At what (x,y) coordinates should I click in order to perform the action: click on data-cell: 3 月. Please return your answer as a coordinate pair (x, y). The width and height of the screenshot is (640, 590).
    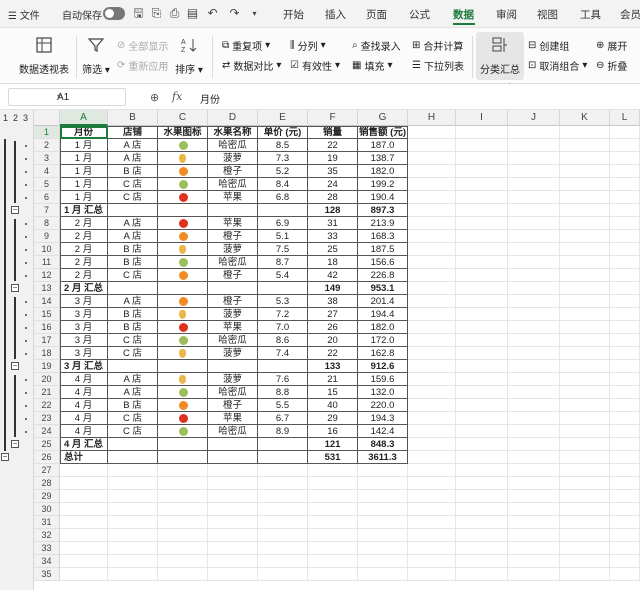
    Looking at the image, I should click on (84, 301).